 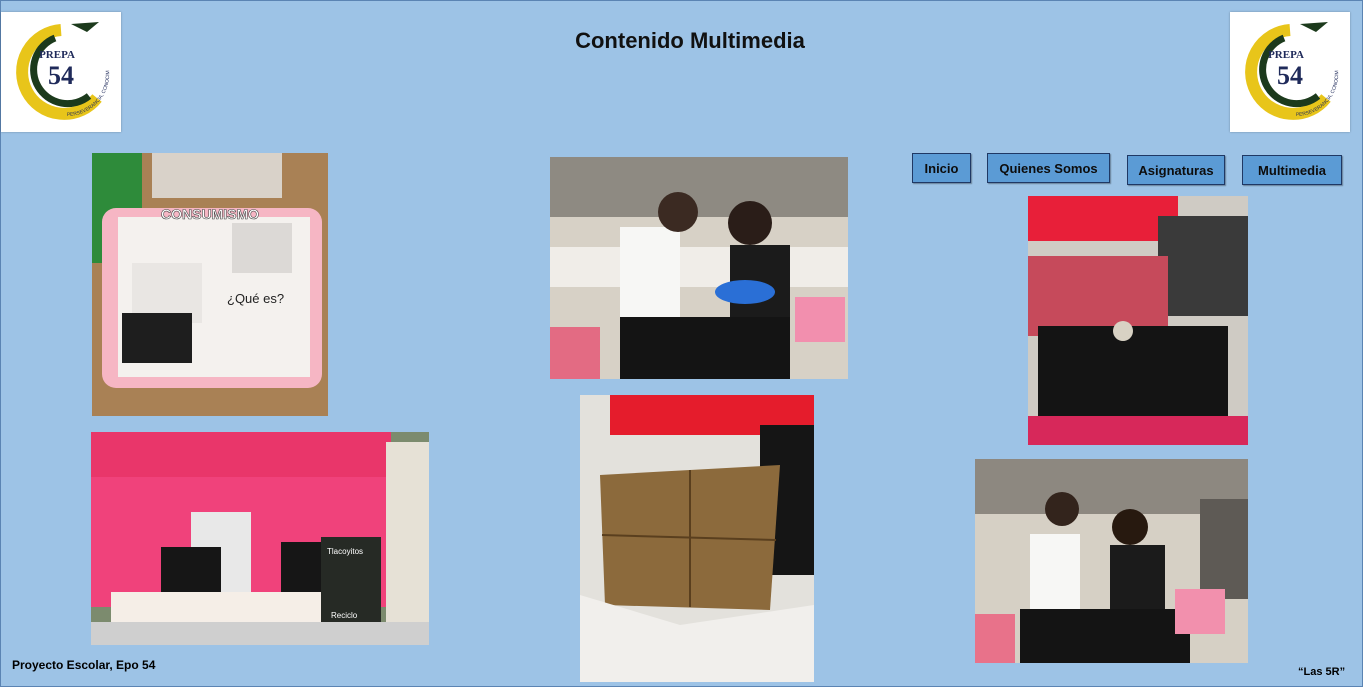 I want to click on stand-sign-line1: Tlacoyitos, so click(x=345, y=551).